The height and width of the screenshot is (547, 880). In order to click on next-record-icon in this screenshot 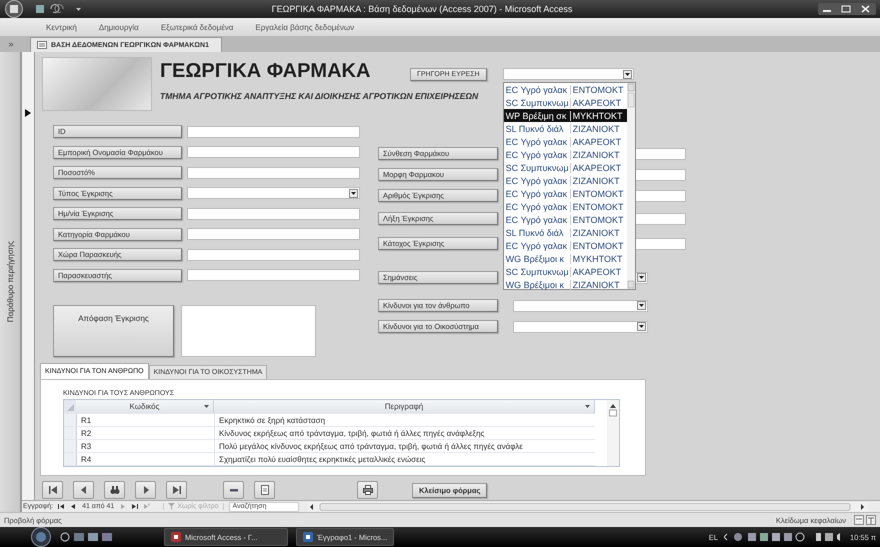, I will do `click(122, 506)`.